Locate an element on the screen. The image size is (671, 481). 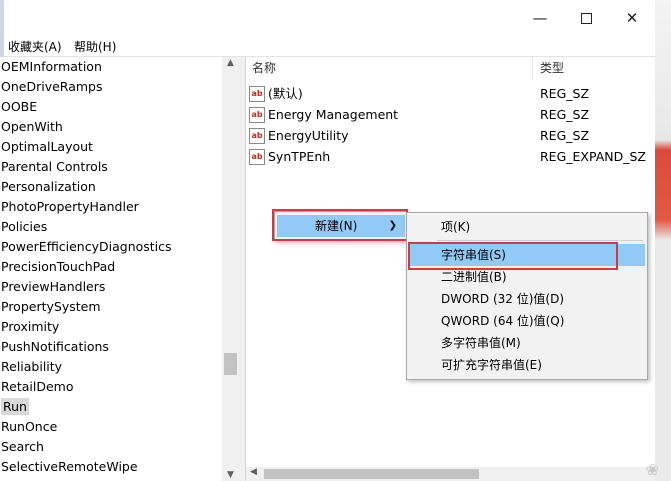
submenu-item: QWORD (64 位)值(Q) is located at coordinates (527, 321).